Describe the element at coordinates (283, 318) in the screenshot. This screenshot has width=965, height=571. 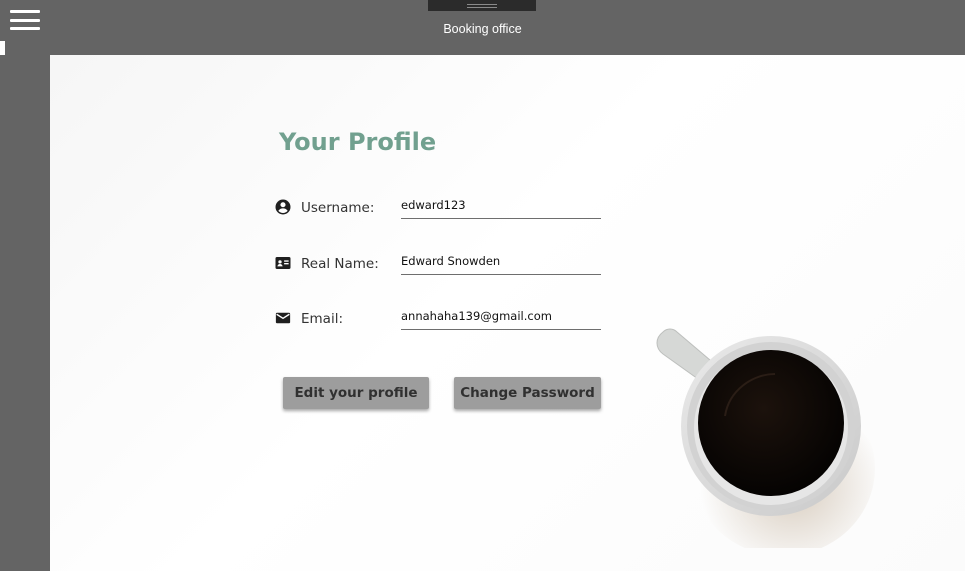
I see `mail-icon` at that location.